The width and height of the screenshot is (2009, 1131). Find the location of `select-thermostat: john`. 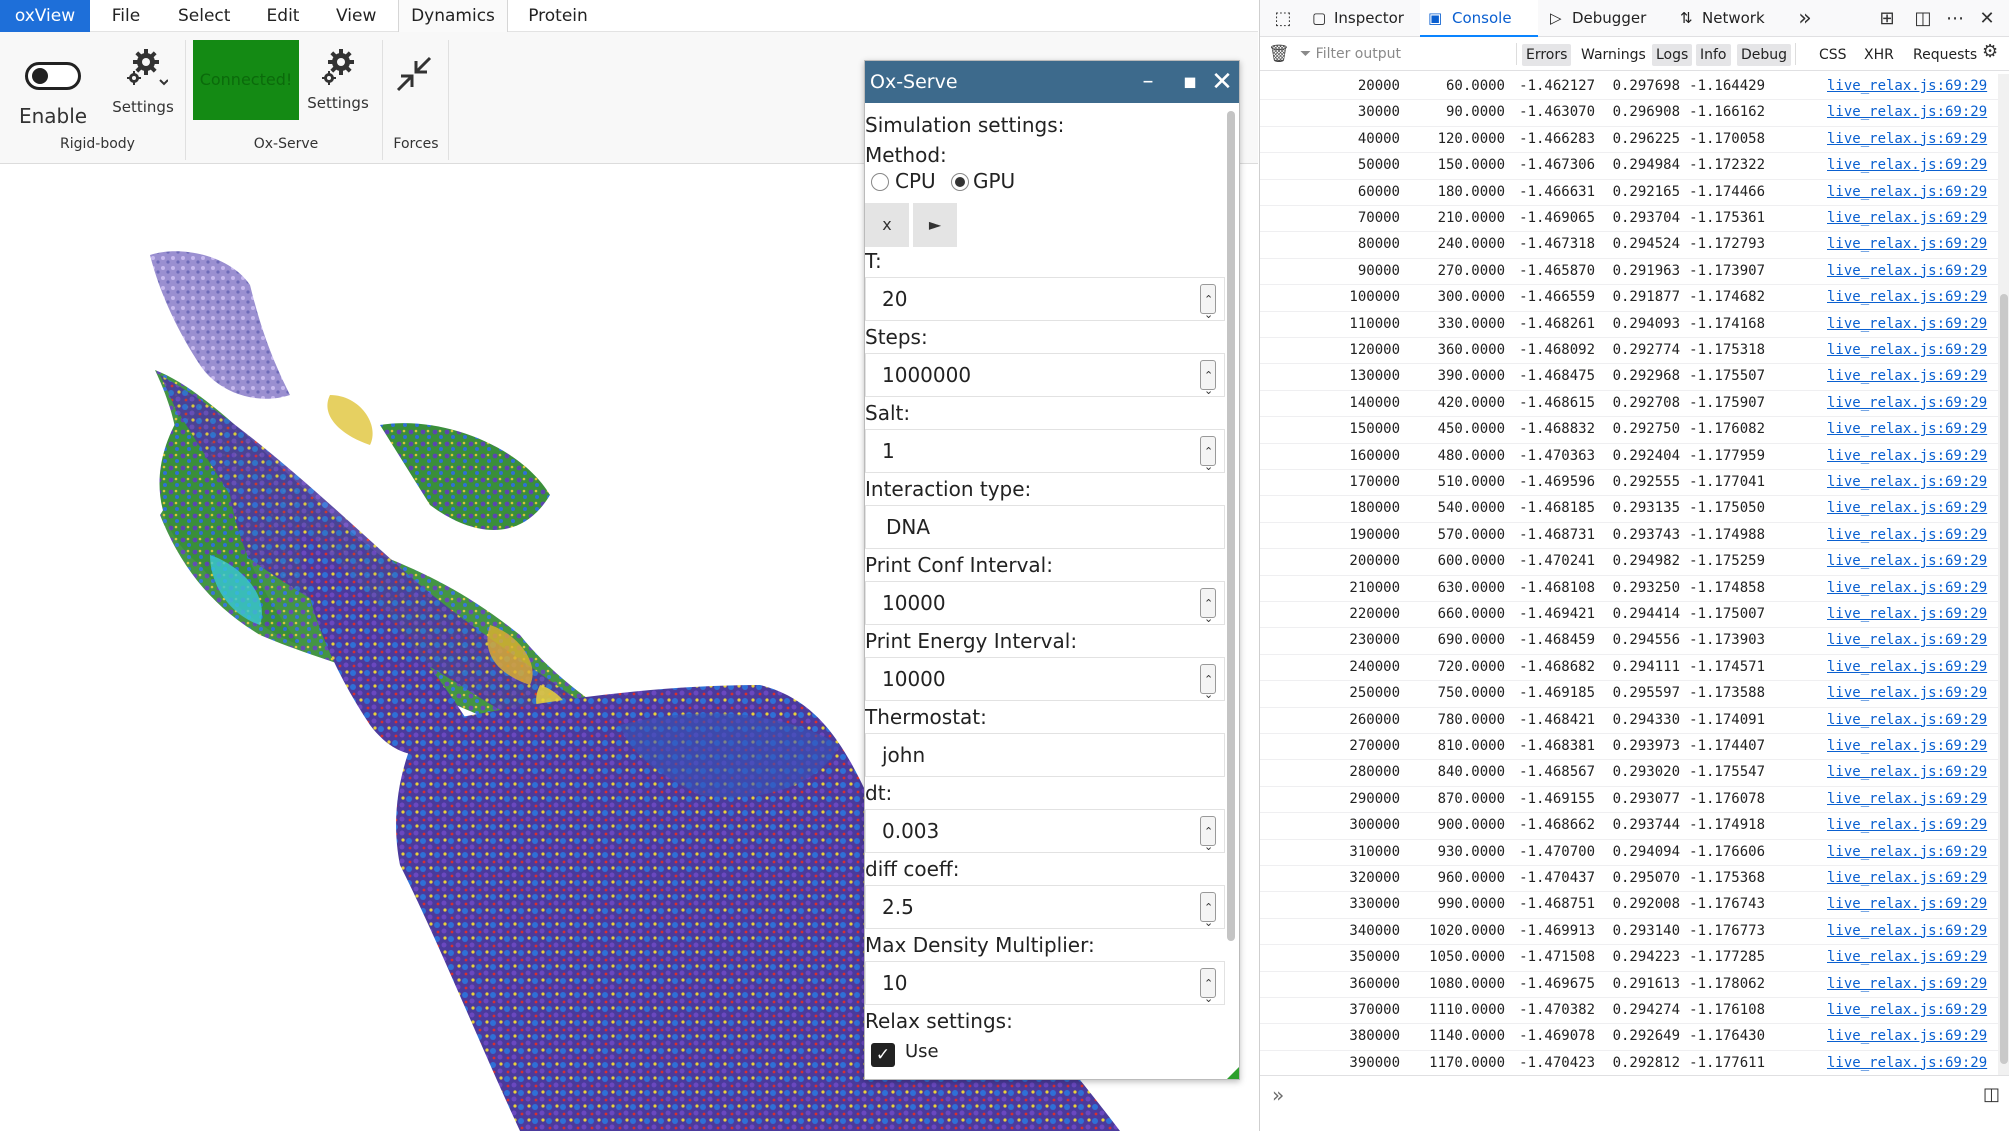

select-thermostat: john is located at coordinates (1045, 755).